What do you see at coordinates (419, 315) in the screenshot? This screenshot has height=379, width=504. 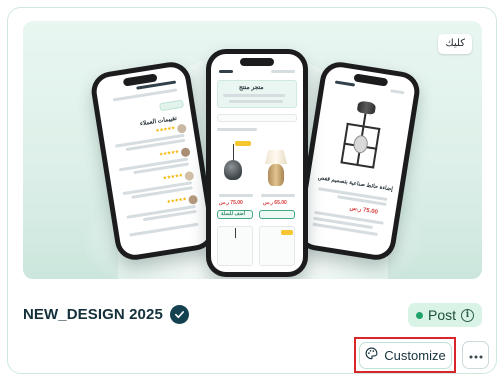 I see `status-dot` at bounding box center [419, 315].